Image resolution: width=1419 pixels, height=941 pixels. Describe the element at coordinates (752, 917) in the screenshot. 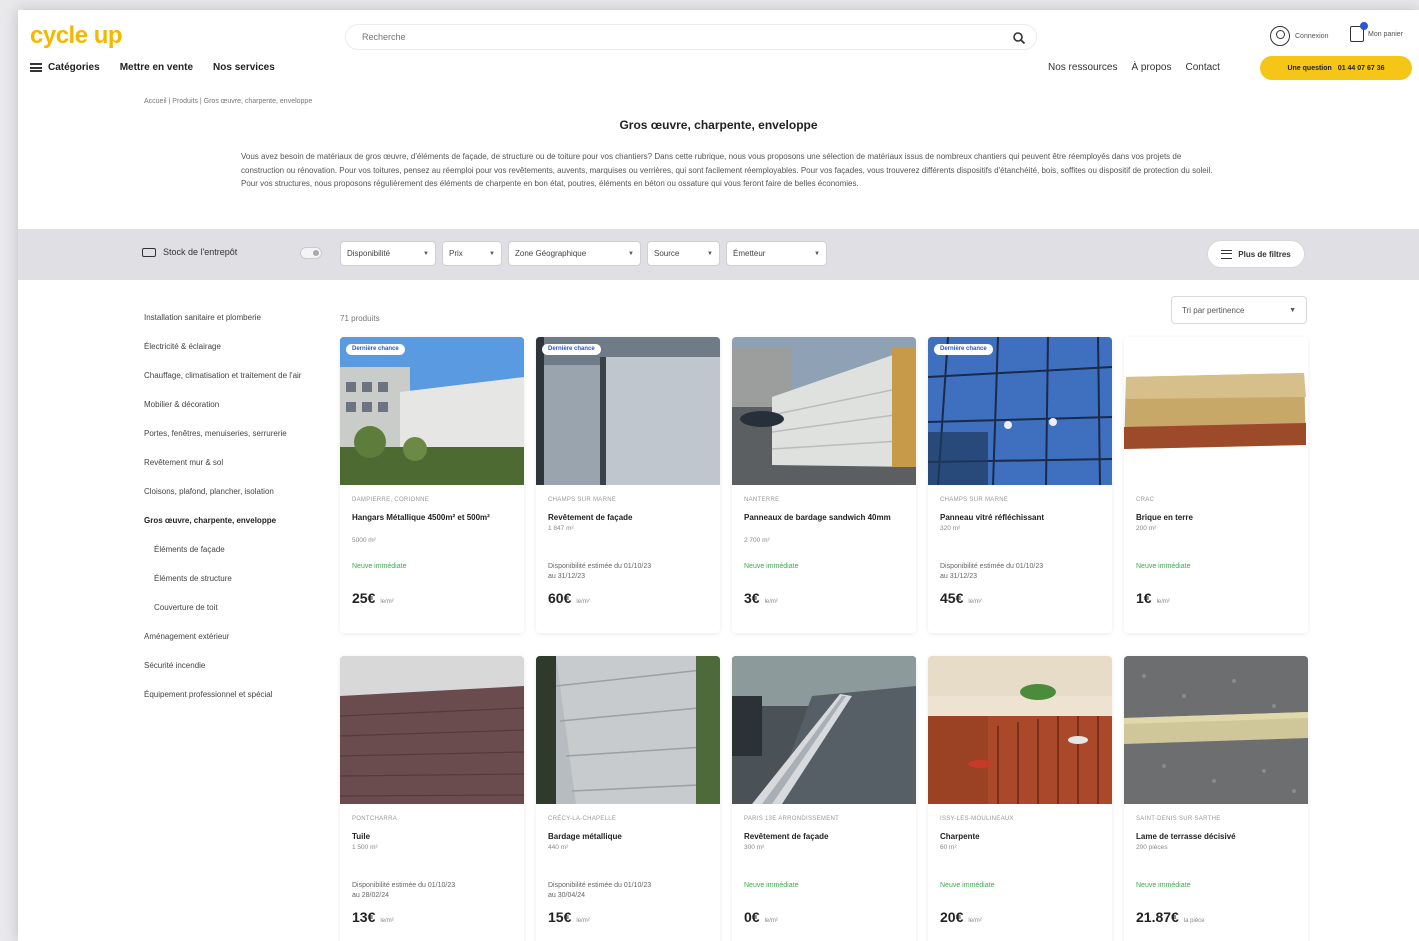

I see `price-value: 0€` at that location.